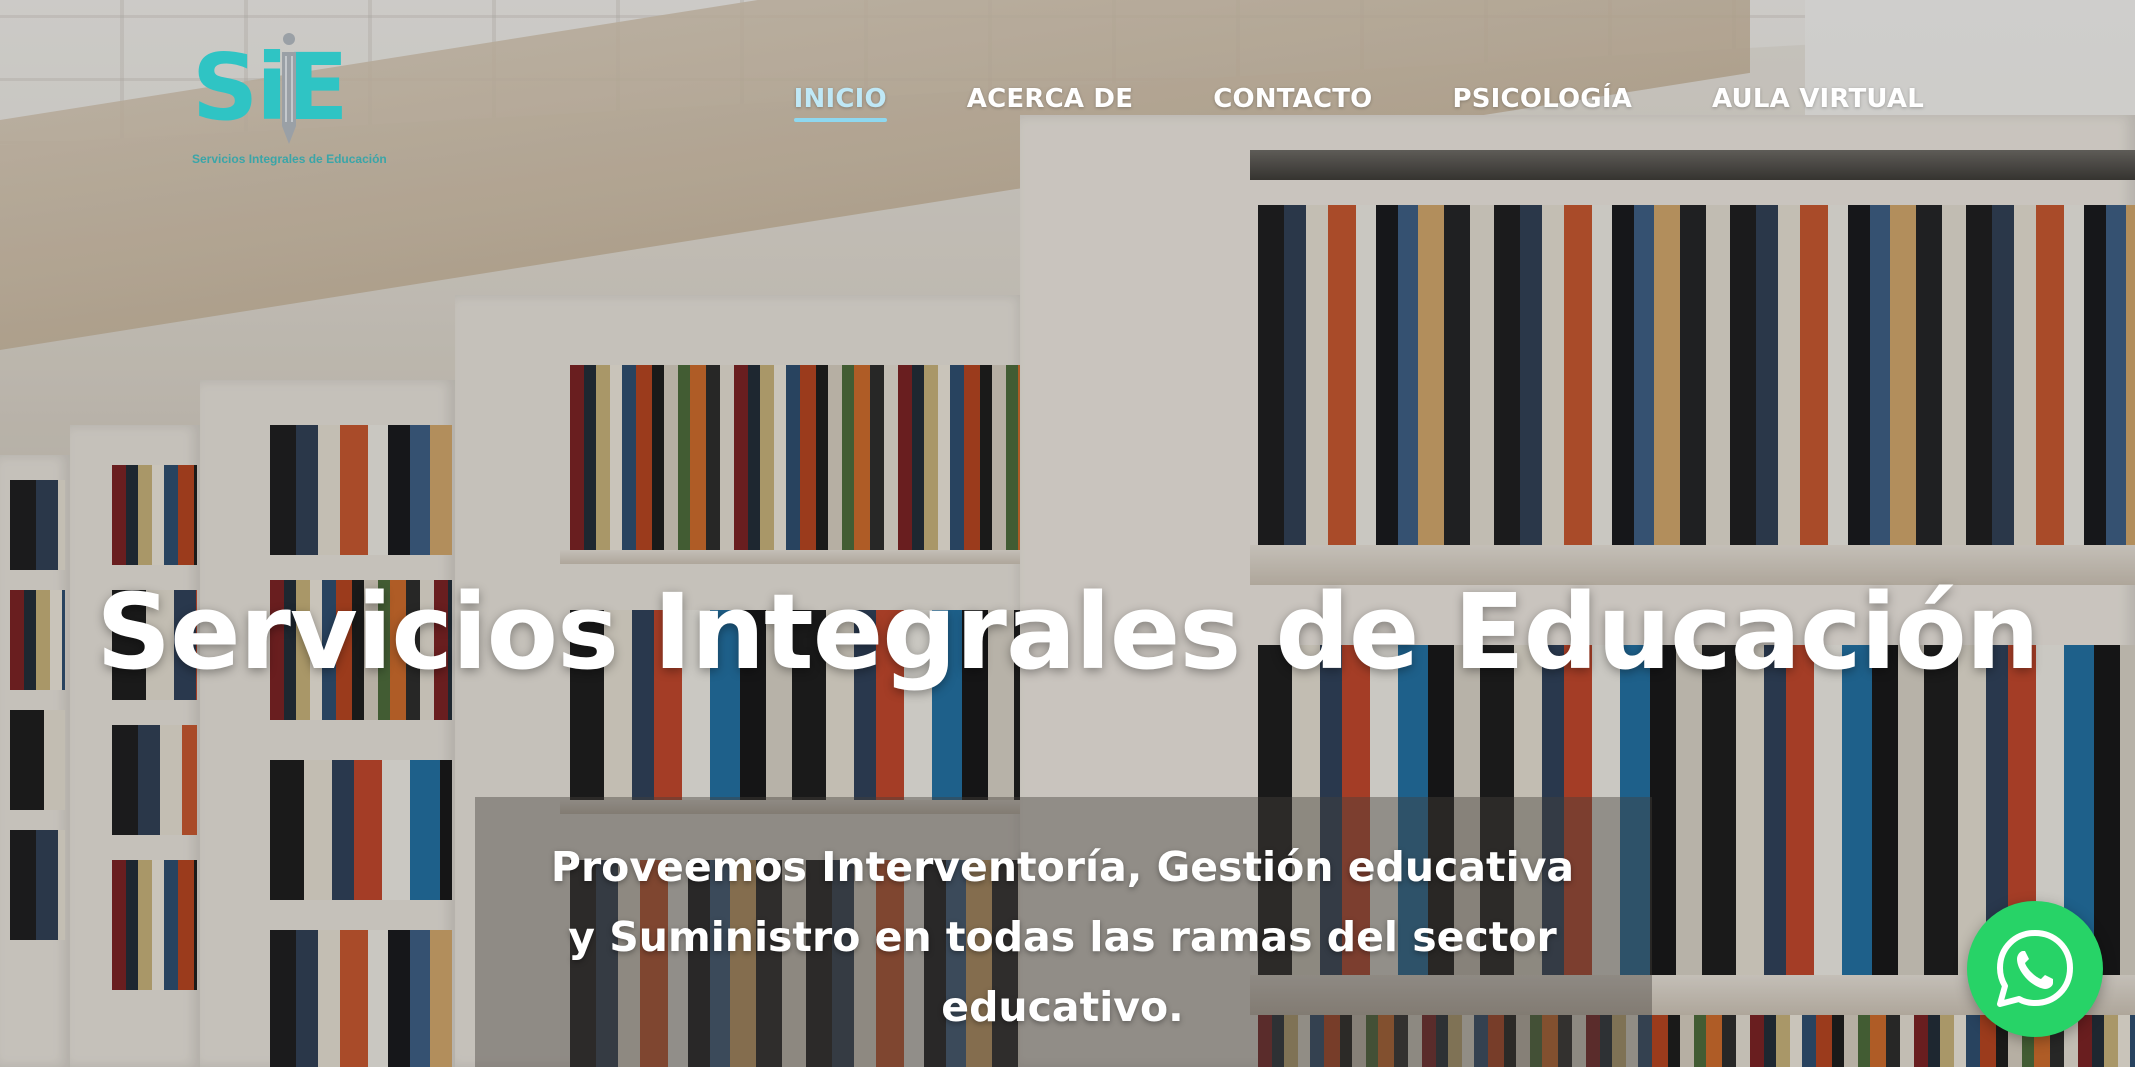 The image size is (2135, 1067). I want to click on whatsapp-button, so click(2035, 969).